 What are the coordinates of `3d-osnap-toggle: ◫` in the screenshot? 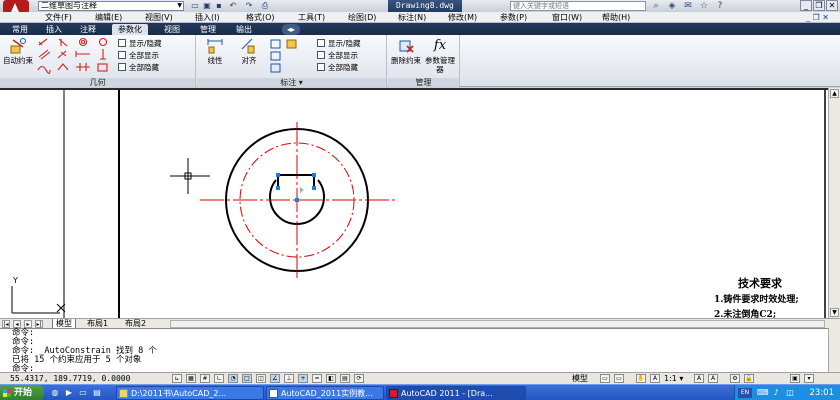 It's located at (261, 378).